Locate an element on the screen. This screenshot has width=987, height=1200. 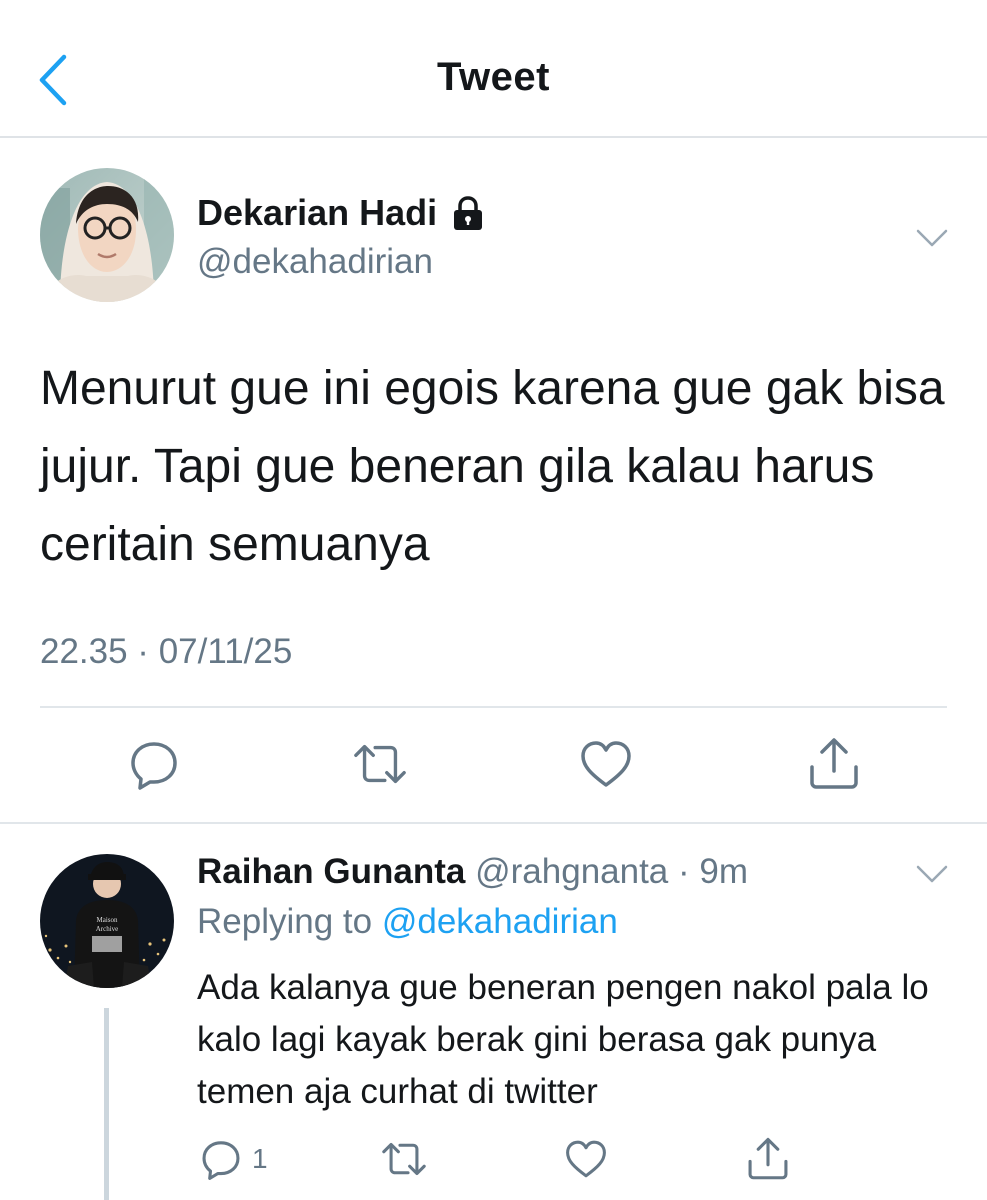
lock-icon is located at coordinates (468, 213).